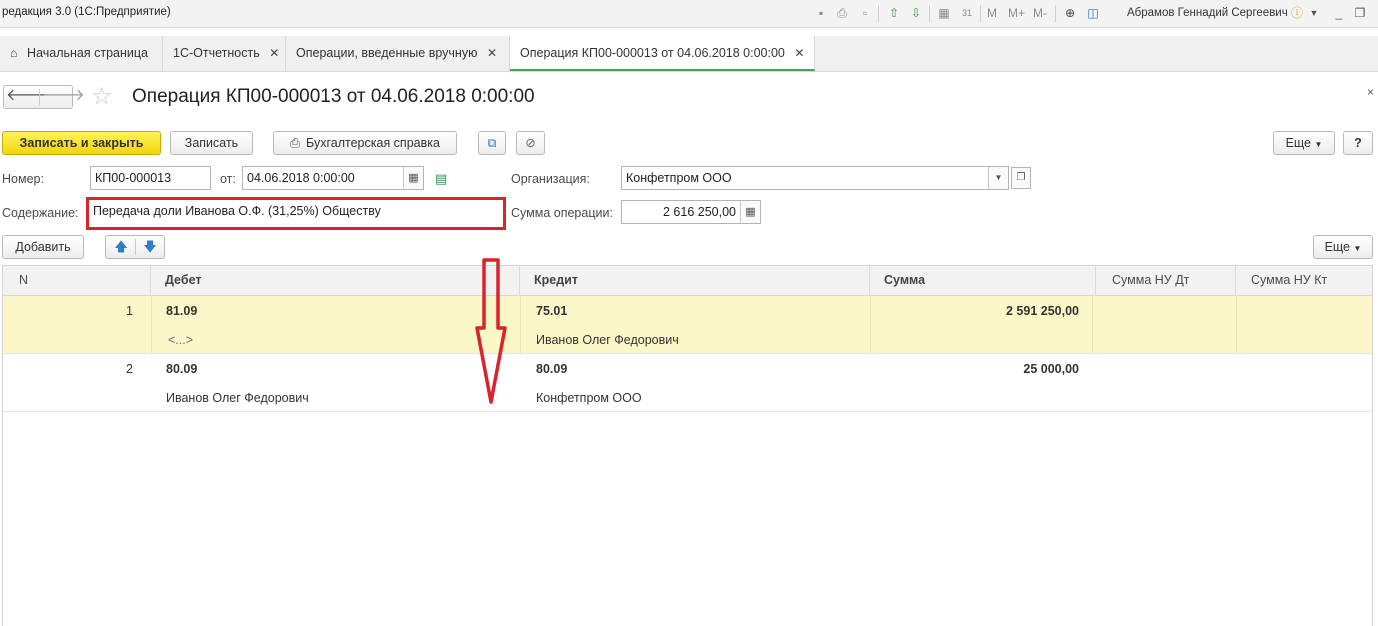 The height and width of the screenshot is (626, 1378). Describe the element at coordinates (387, 53) in the screenshot. I see `tab-label: Операции, введенные вручную` at that location.